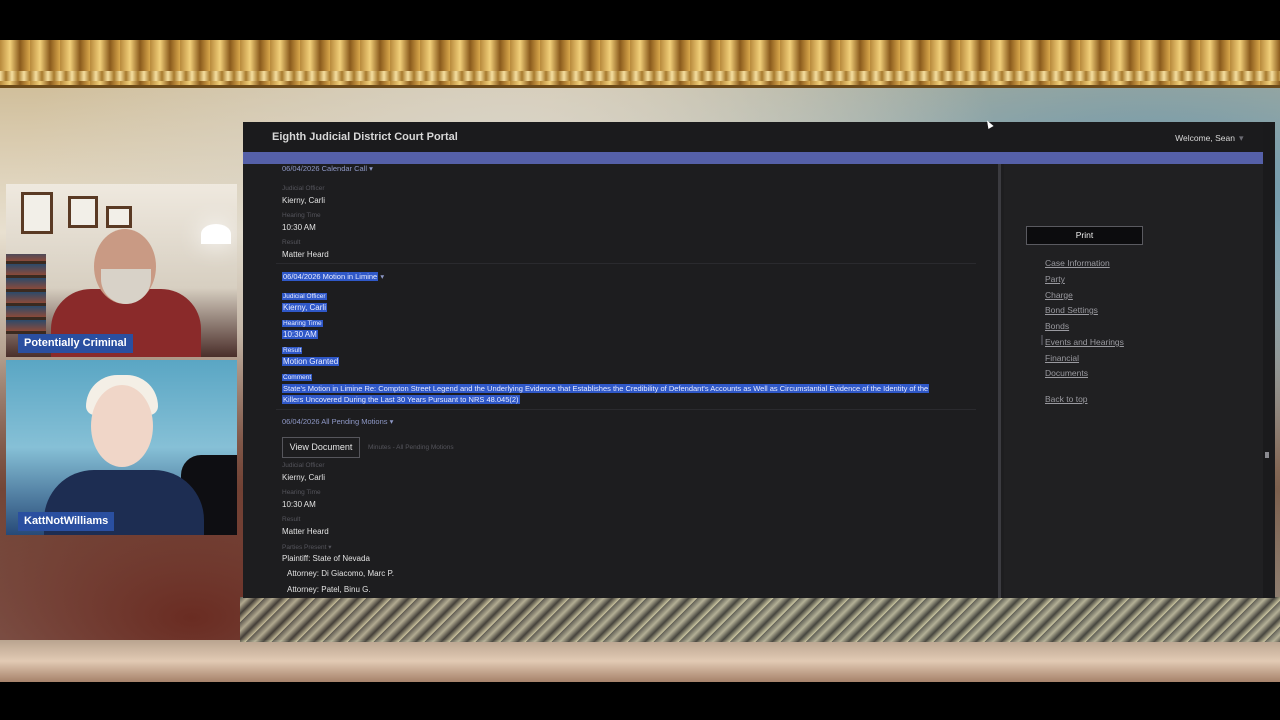 The width and height of the screenshot is (1280, 720). I want to click on event-motion-in-limine: 06/04/2026 Motion in Limine ▾, so click(333, 276).